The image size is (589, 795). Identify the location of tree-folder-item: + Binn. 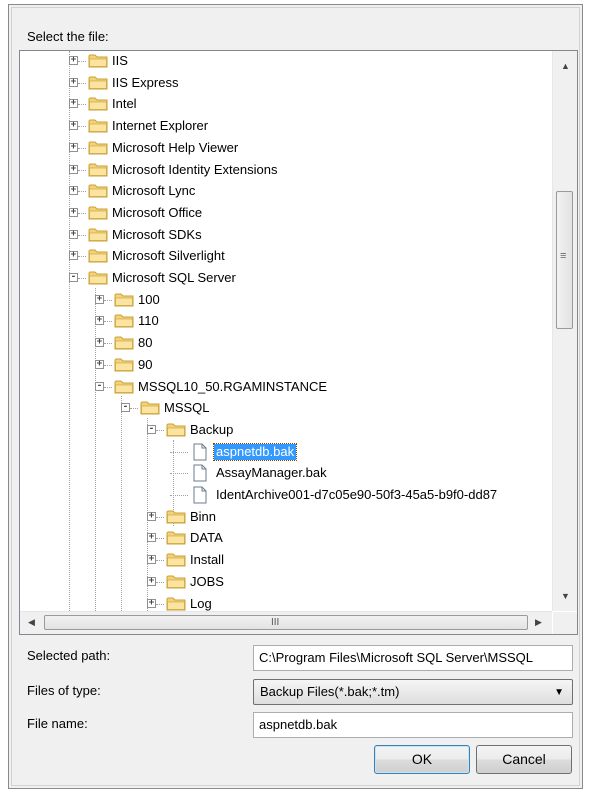
(286, 518).